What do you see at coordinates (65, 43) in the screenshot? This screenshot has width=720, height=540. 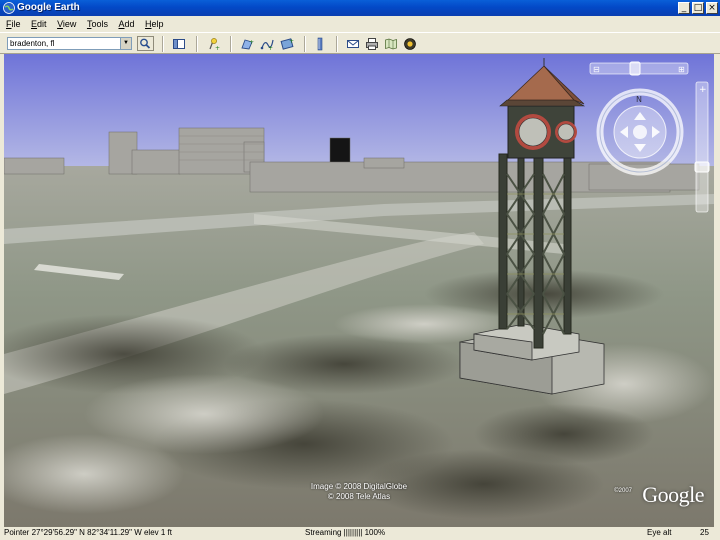 I see `search-input` at bounding box center [65, 43].